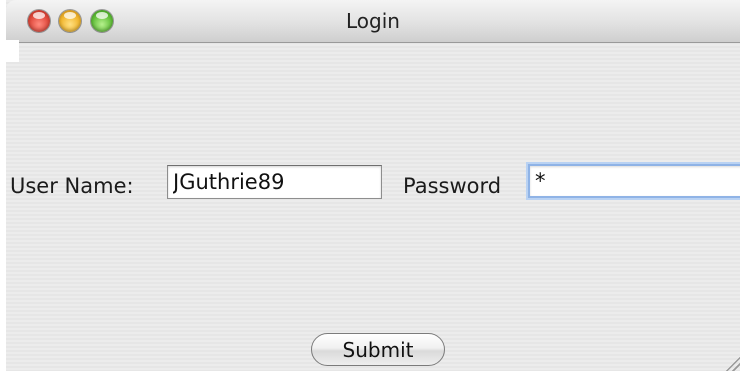 This screenshot has height=371, width=740. I want to click on window-title: Login, so click(373, 21).